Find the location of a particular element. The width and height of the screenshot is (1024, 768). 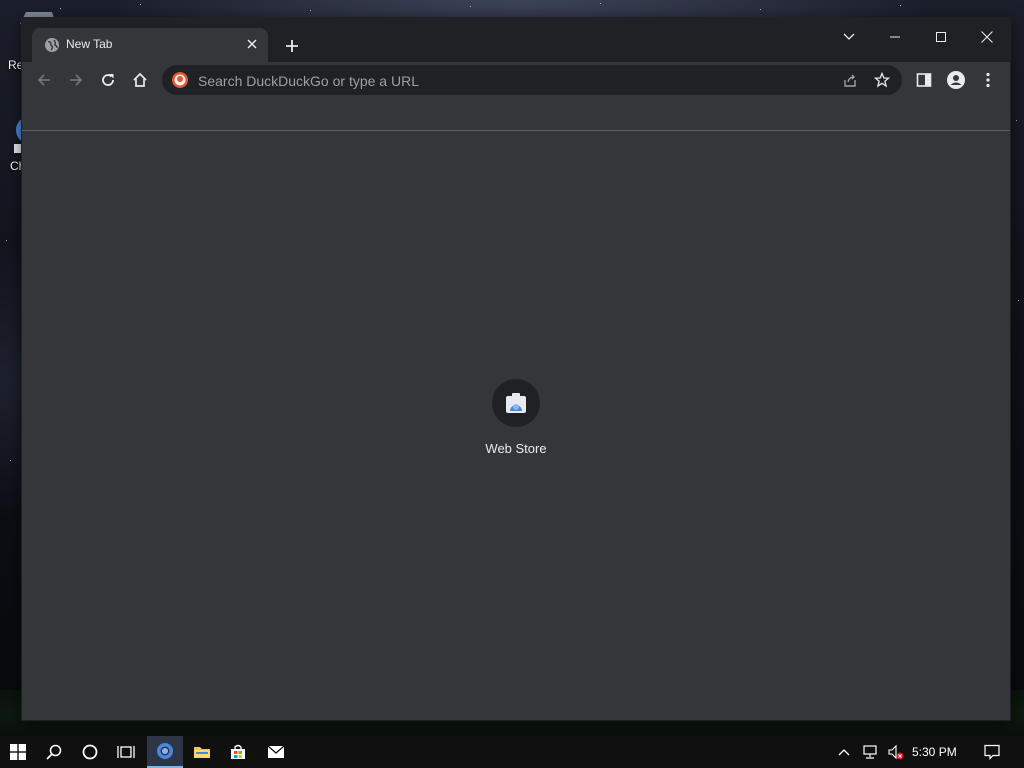

close-tab-button is located at coordinates (252, 44).